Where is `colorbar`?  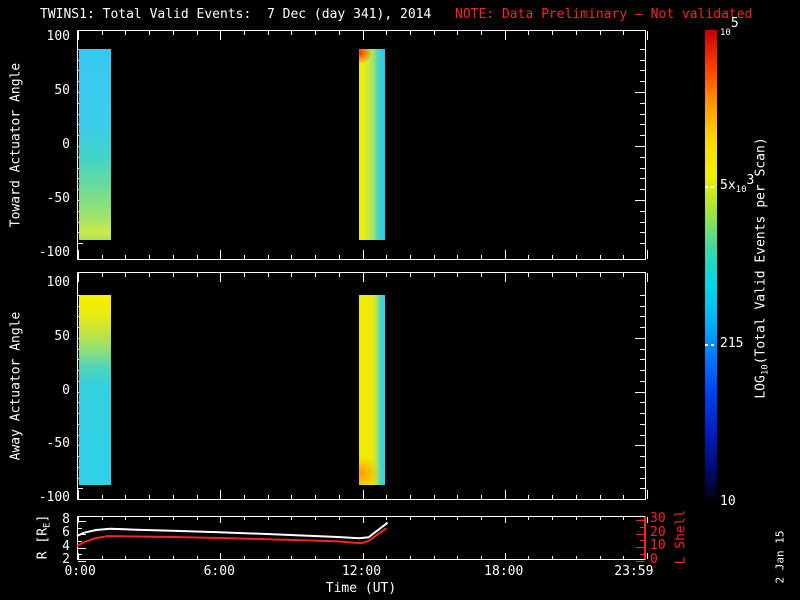
colorbar is located at coordinates (711, 266).